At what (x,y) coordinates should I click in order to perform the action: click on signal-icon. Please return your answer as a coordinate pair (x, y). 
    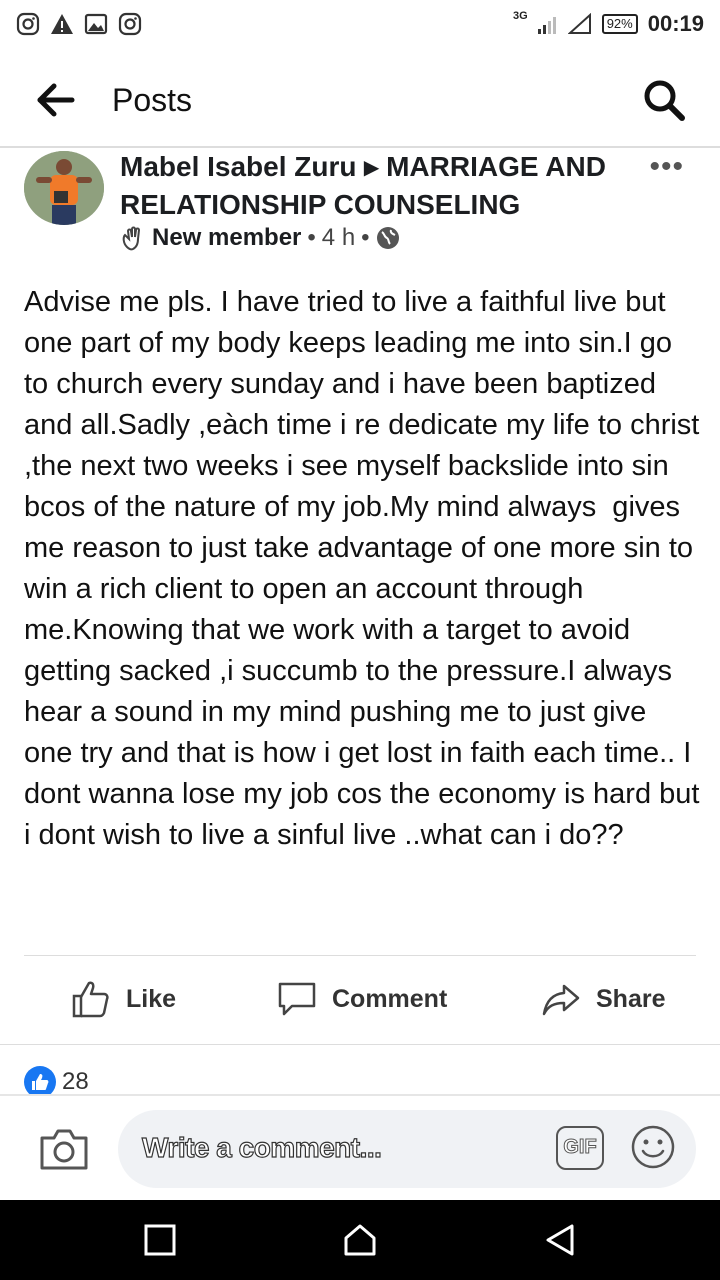
    Looking at the image, I should click on (546, 25).